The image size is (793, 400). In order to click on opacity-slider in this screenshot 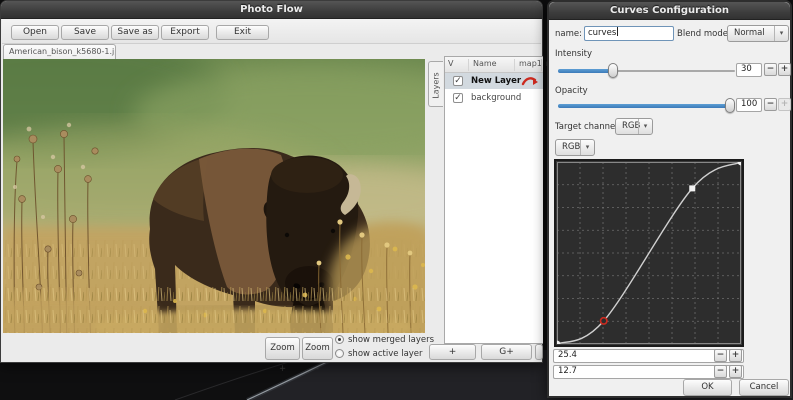, I will do `click(646, 105)`.